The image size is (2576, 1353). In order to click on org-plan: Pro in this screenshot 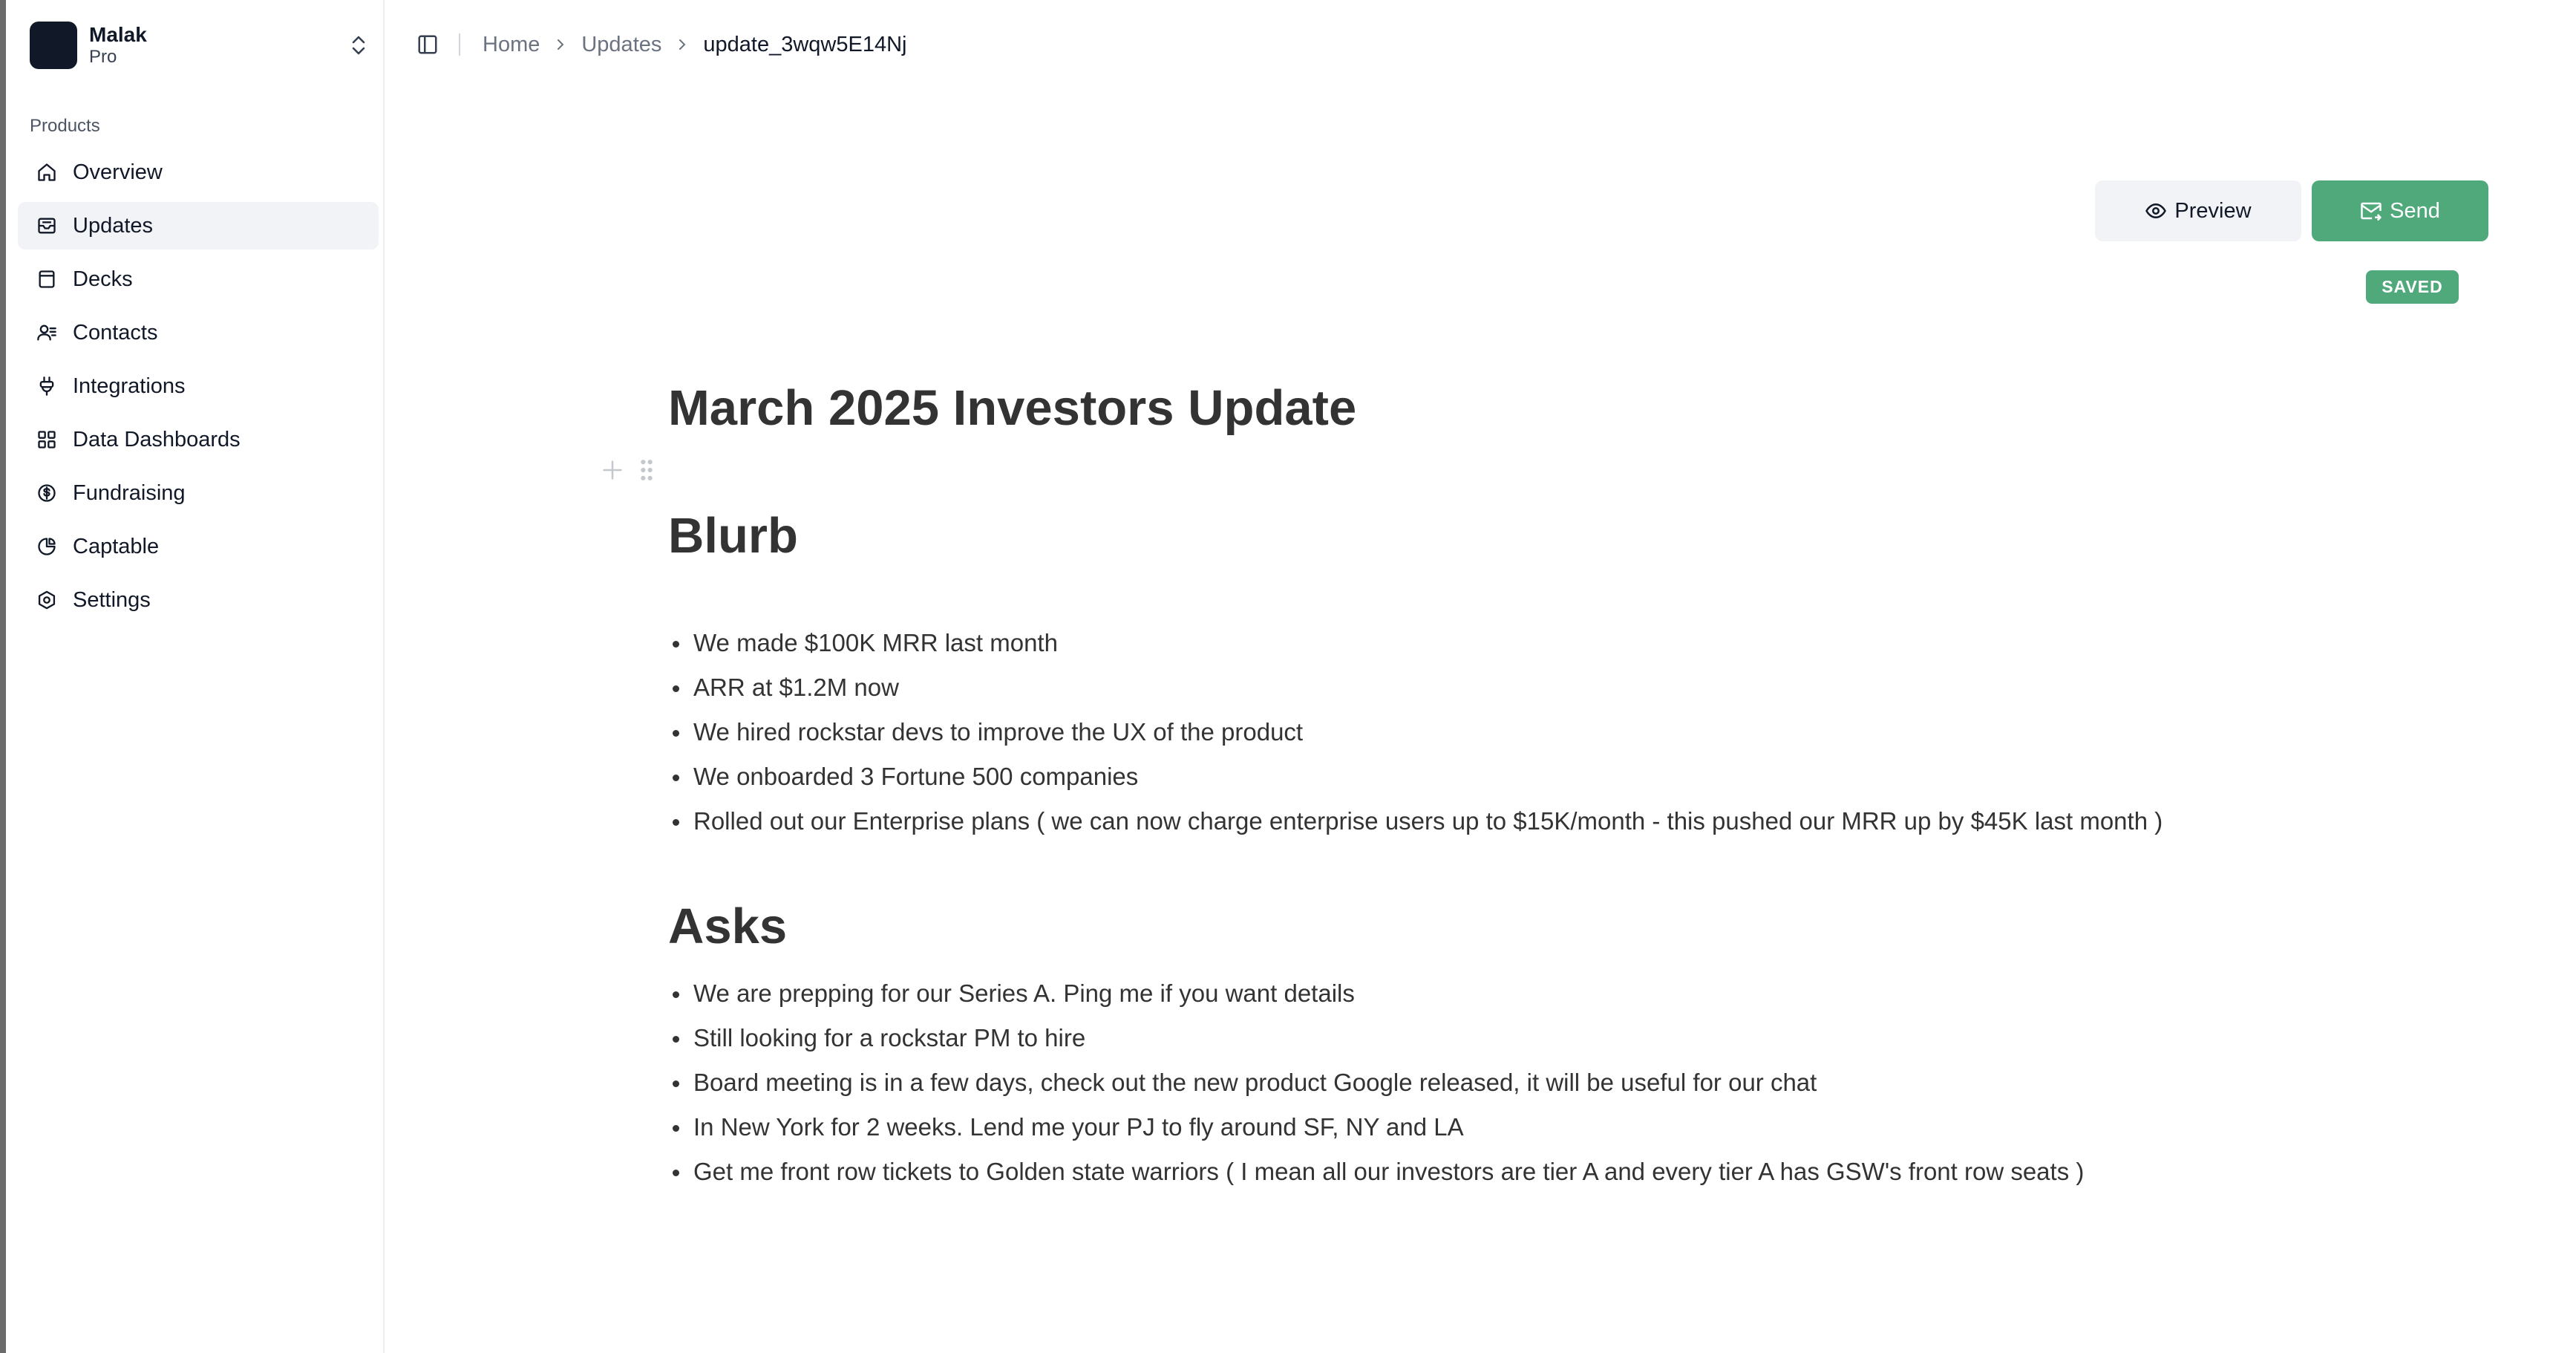, I will do `click(103, 57)`.